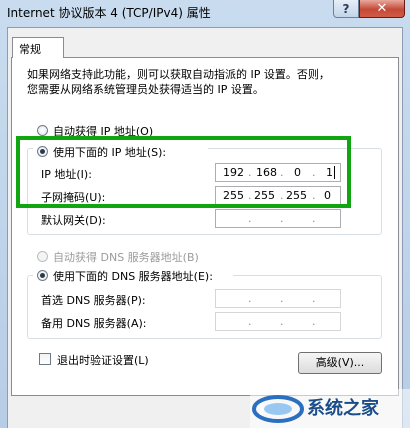 This screenshot has width=410, height=428. Describe the element at coordinates (178, 74) in the screenshot. I see `description-line-1: 如果网络支持此功能，则可以获取自动指派的 IP 设置。否则，` at that location.